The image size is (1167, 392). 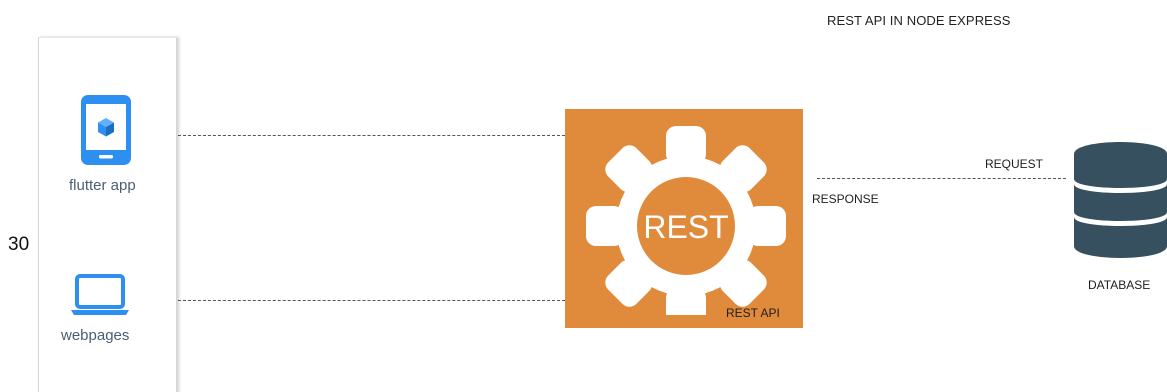 I want to click on gear-icon: REST, so click(x=686, y=220).